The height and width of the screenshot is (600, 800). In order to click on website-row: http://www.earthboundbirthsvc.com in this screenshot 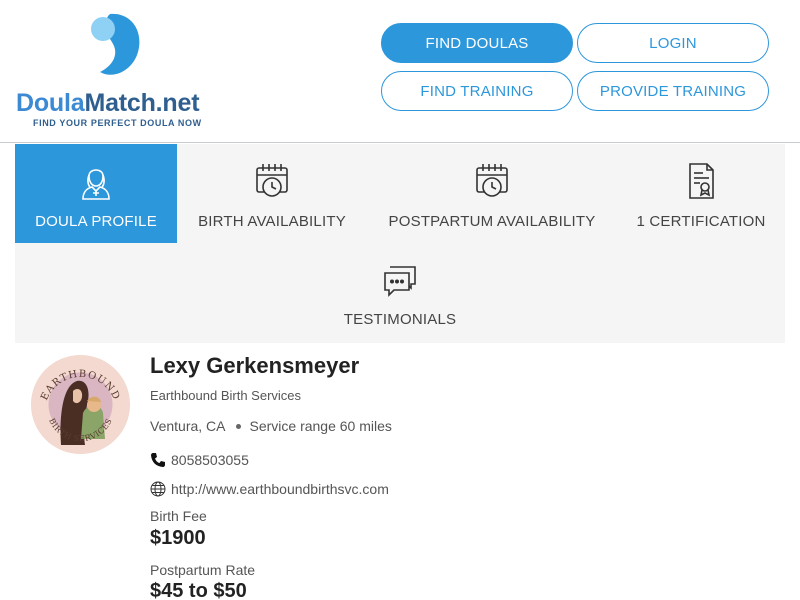, I will do `click(269, 489)`.